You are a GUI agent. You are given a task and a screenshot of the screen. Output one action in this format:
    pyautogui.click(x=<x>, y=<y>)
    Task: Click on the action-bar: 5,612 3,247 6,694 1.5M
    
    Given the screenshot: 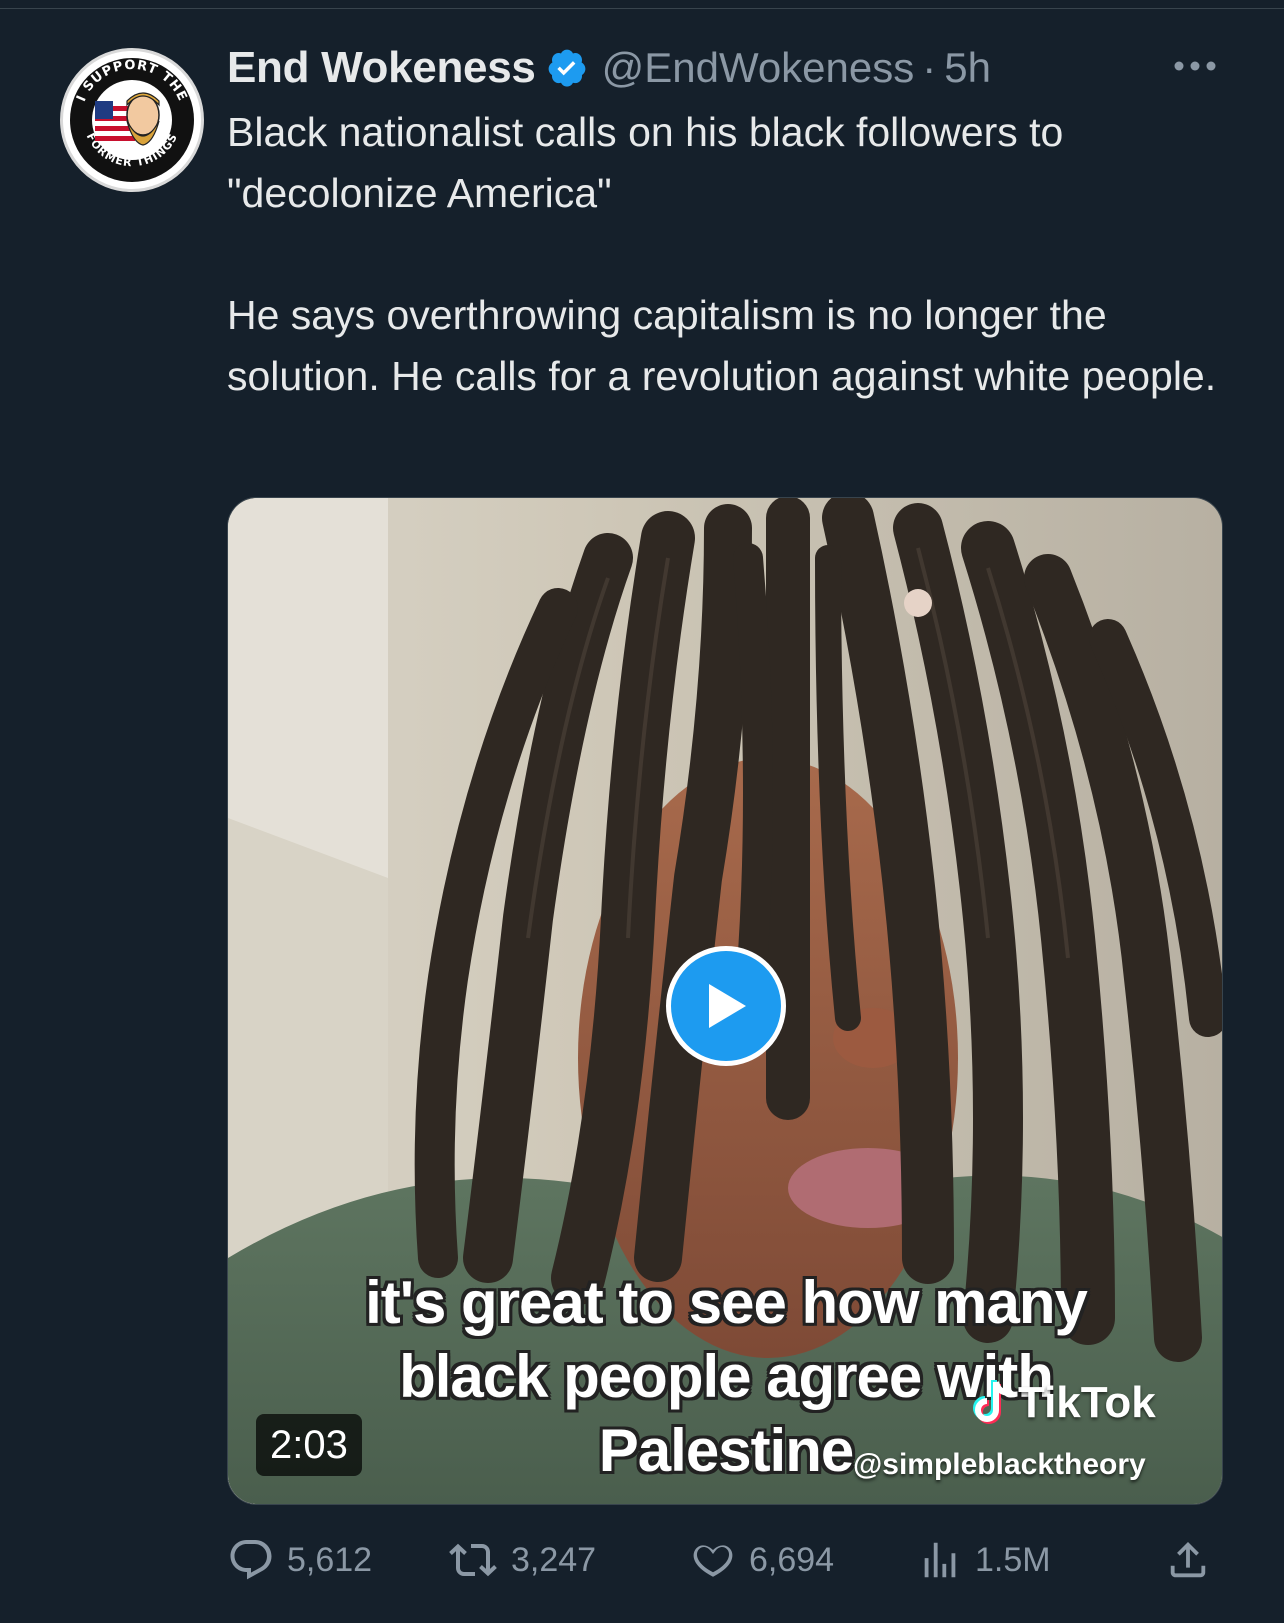 What is the action you would take?
    pyautogui.click(x=727, y=1560)
    